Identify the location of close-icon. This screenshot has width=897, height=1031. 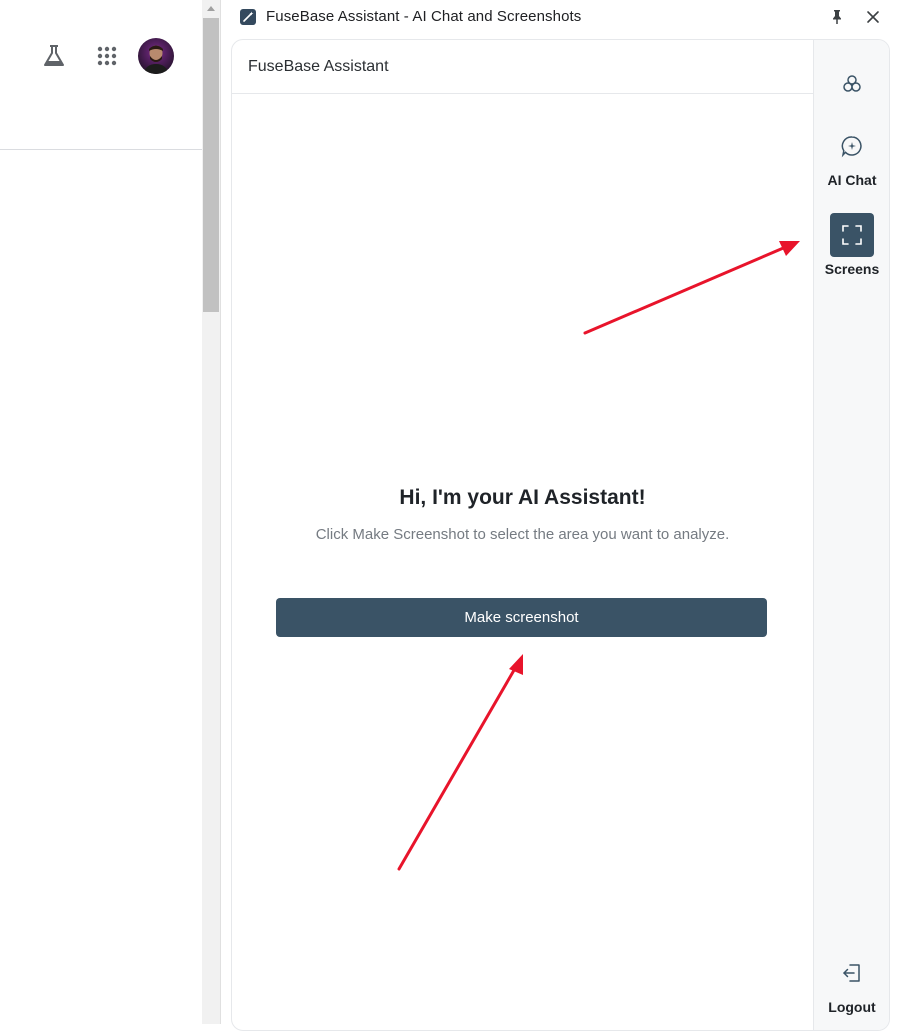
(873, 17).